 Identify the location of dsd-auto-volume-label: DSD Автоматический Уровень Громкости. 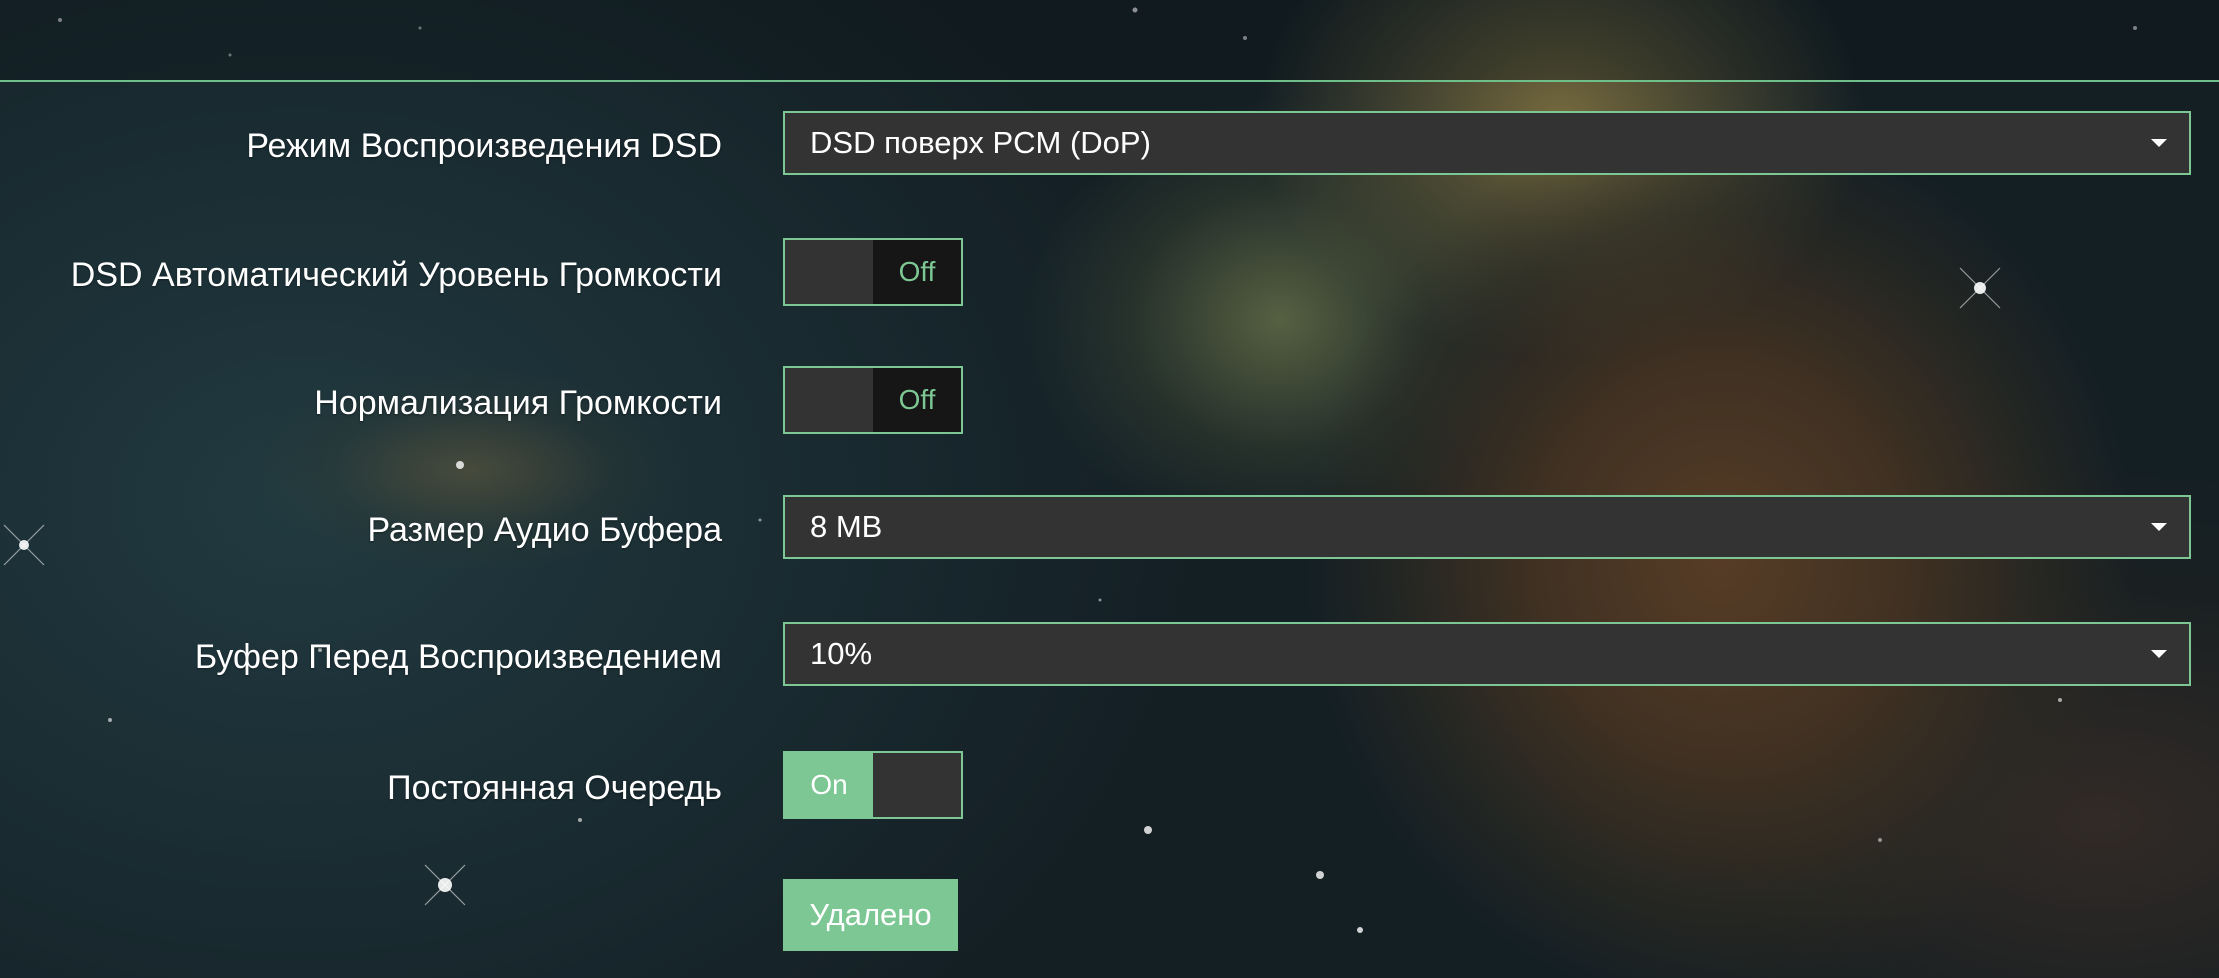
(396, 275).